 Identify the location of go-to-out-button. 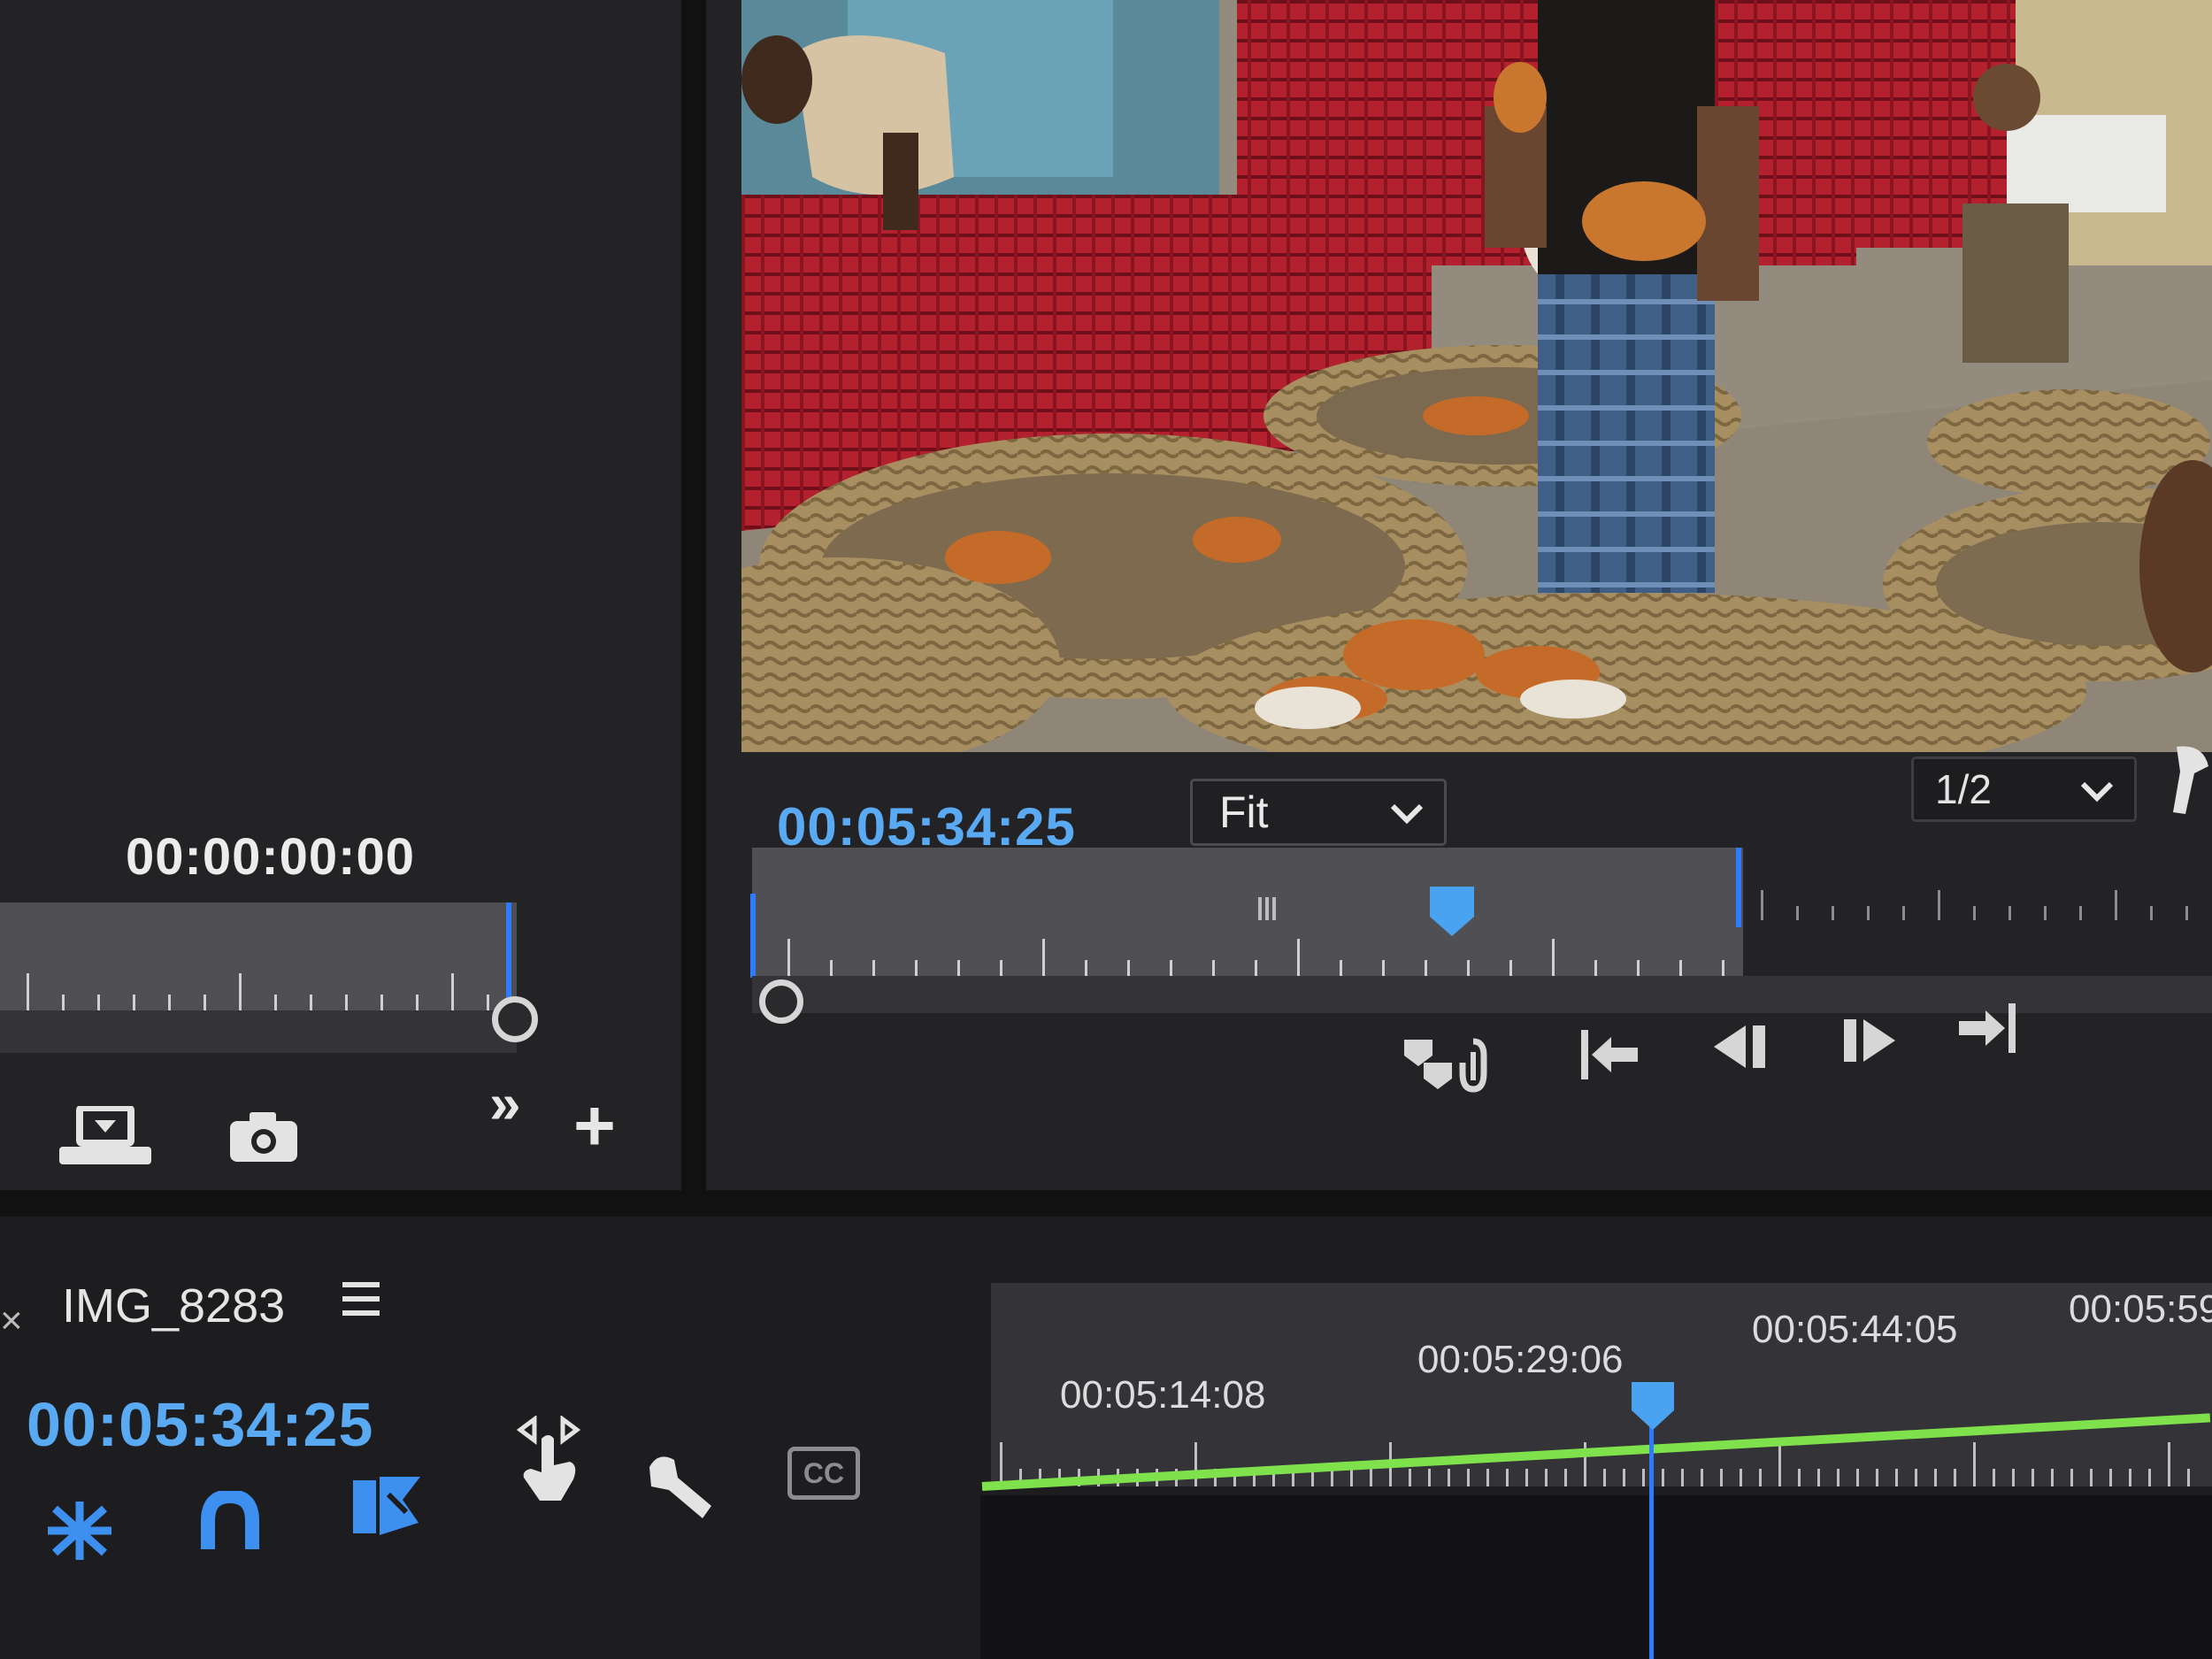
(1986, 1028).